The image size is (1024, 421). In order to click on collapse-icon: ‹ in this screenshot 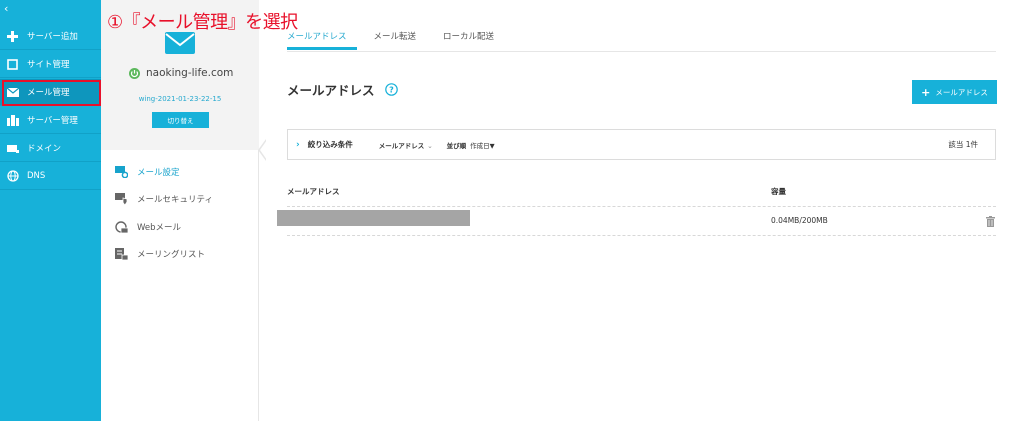, I will do `click(6, 8)`.